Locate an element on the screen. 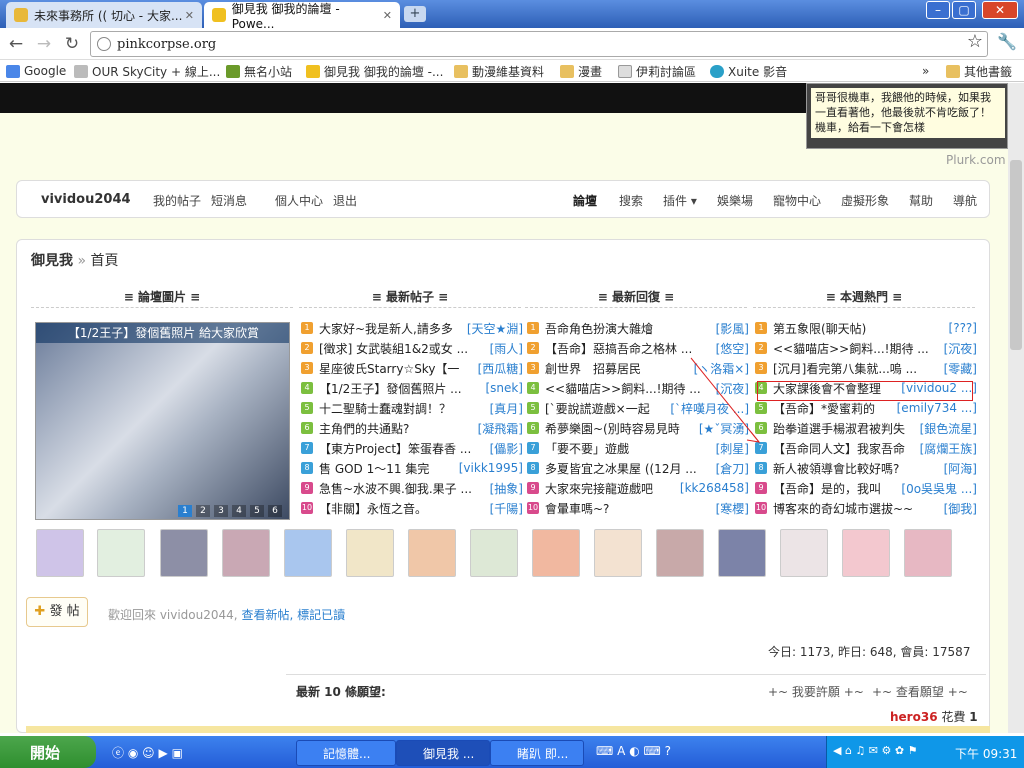 The image size is (1024, 768). scrollbar-thumb is located at coordinates (1016, 255).